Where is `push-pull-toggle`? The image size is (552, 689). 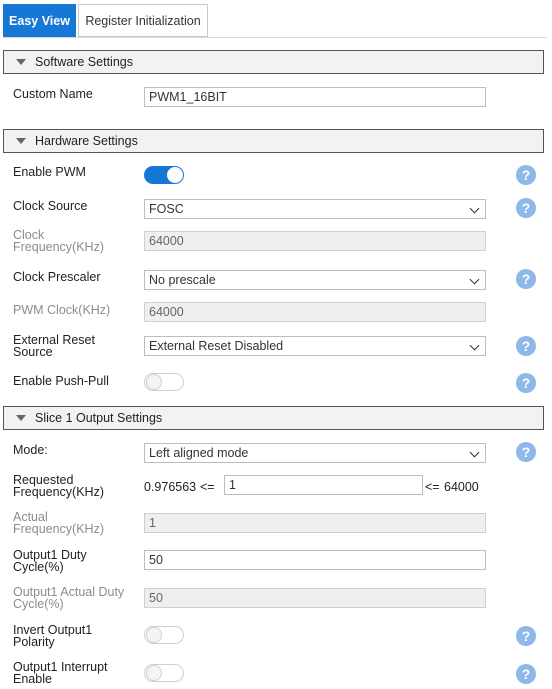
push-pull-toggle is located at coordinates (164, 382).